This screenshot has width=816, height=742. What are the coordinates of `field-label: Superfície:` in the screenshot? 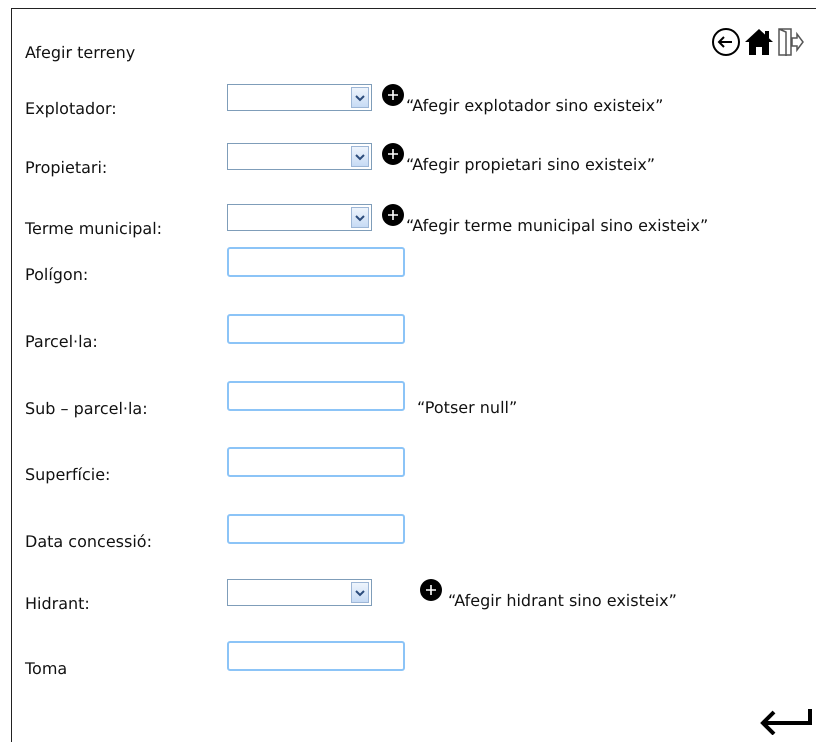 It's located at (68, 474).